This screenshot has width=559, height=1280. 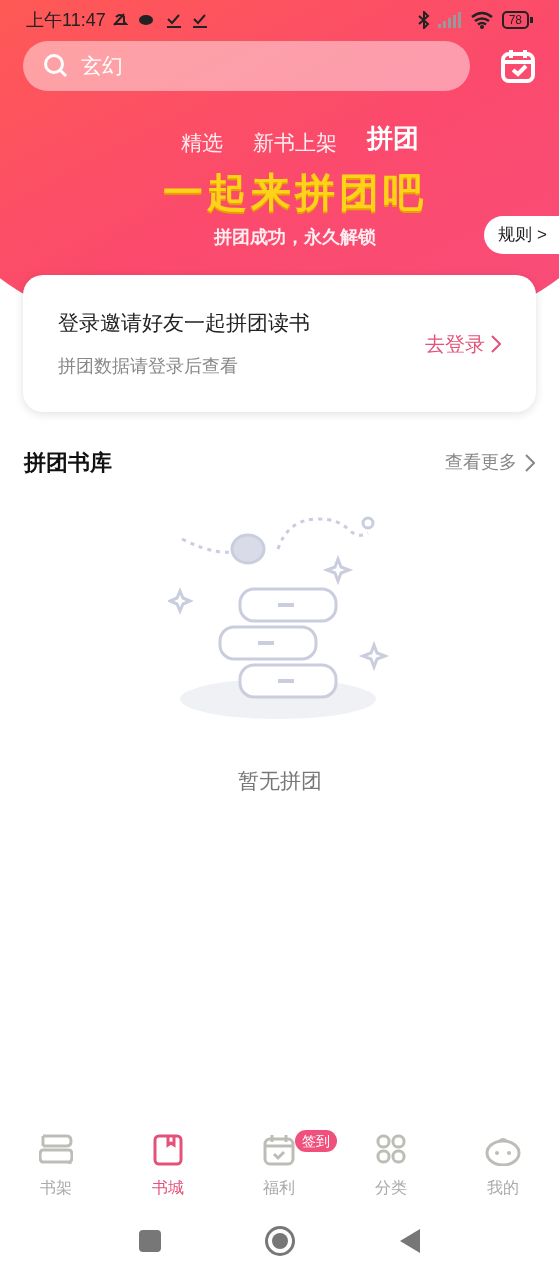 What do you see at coordinates (294, 237) in the screenshot?
I see `banner-subtitle: 拼团成功，永久解锁` at bounding box center [294, 237].